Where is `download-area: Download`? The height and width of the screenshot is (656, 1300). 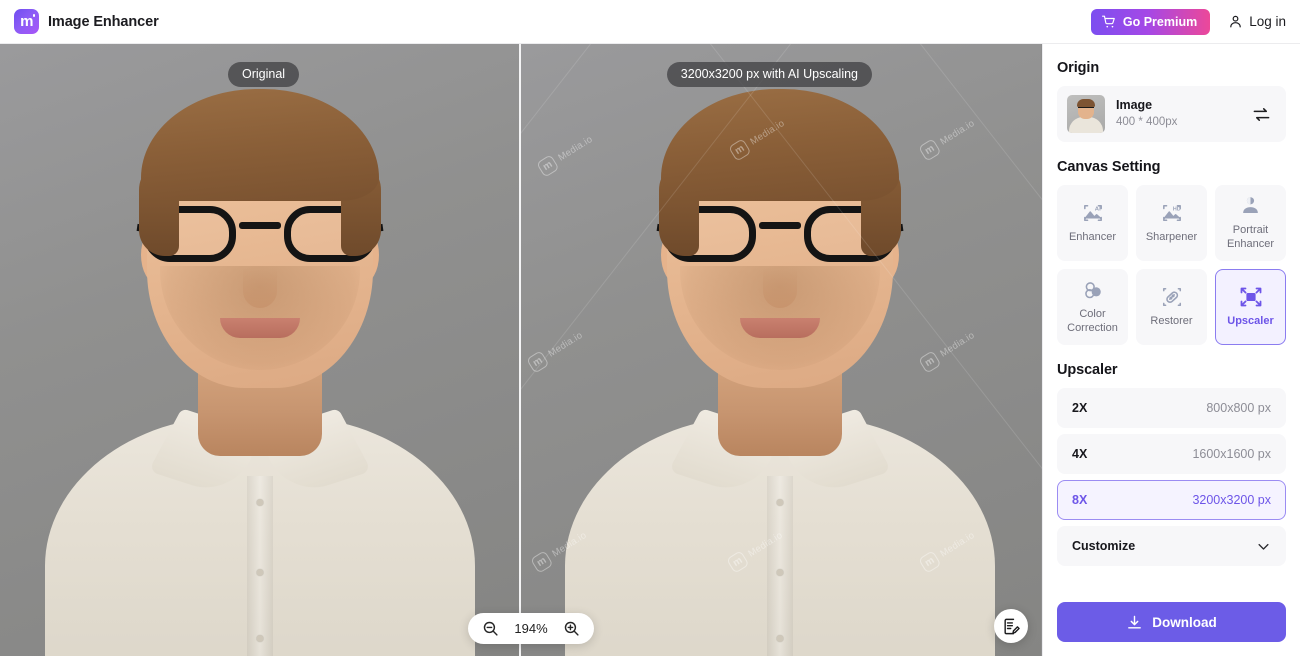
download-area: Download is located at coordinates (1171, 622).